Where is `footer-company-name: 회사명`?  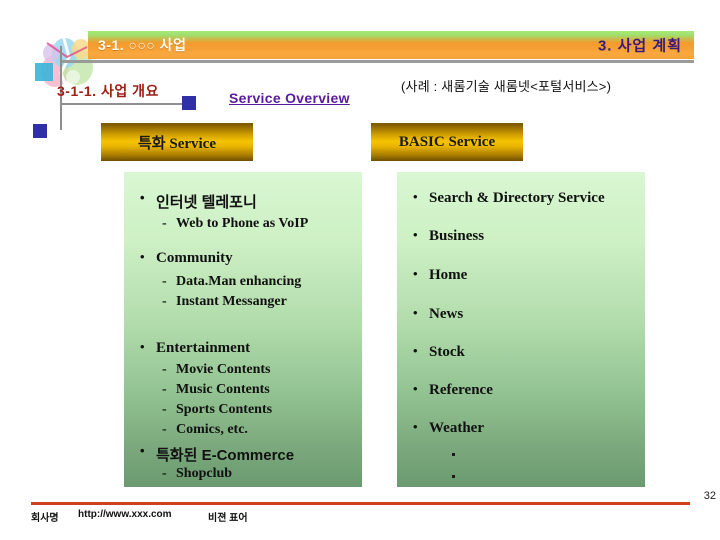 footer-company-name: 회사명 is located at coordinates (45, 518).